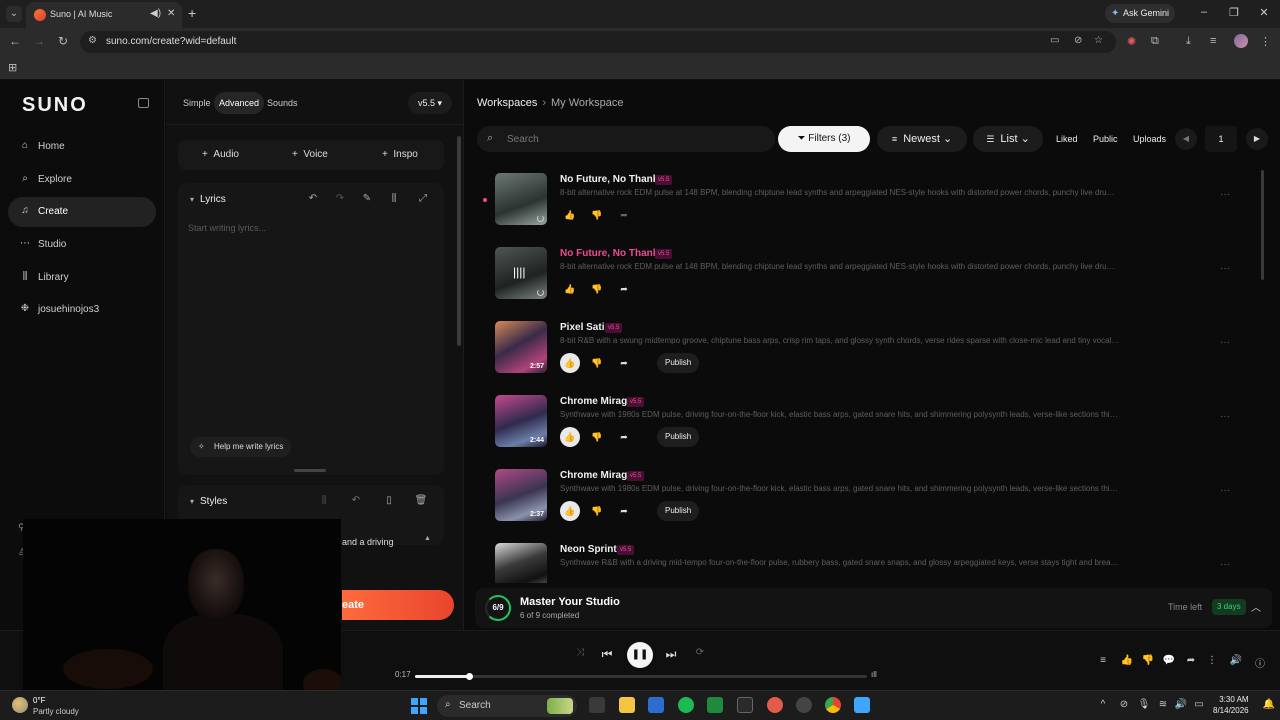 Image resolution: width=1280 pixels, height=720 pixels. I want to click on uploads-toggle: Uploads, so click(1149, 139).